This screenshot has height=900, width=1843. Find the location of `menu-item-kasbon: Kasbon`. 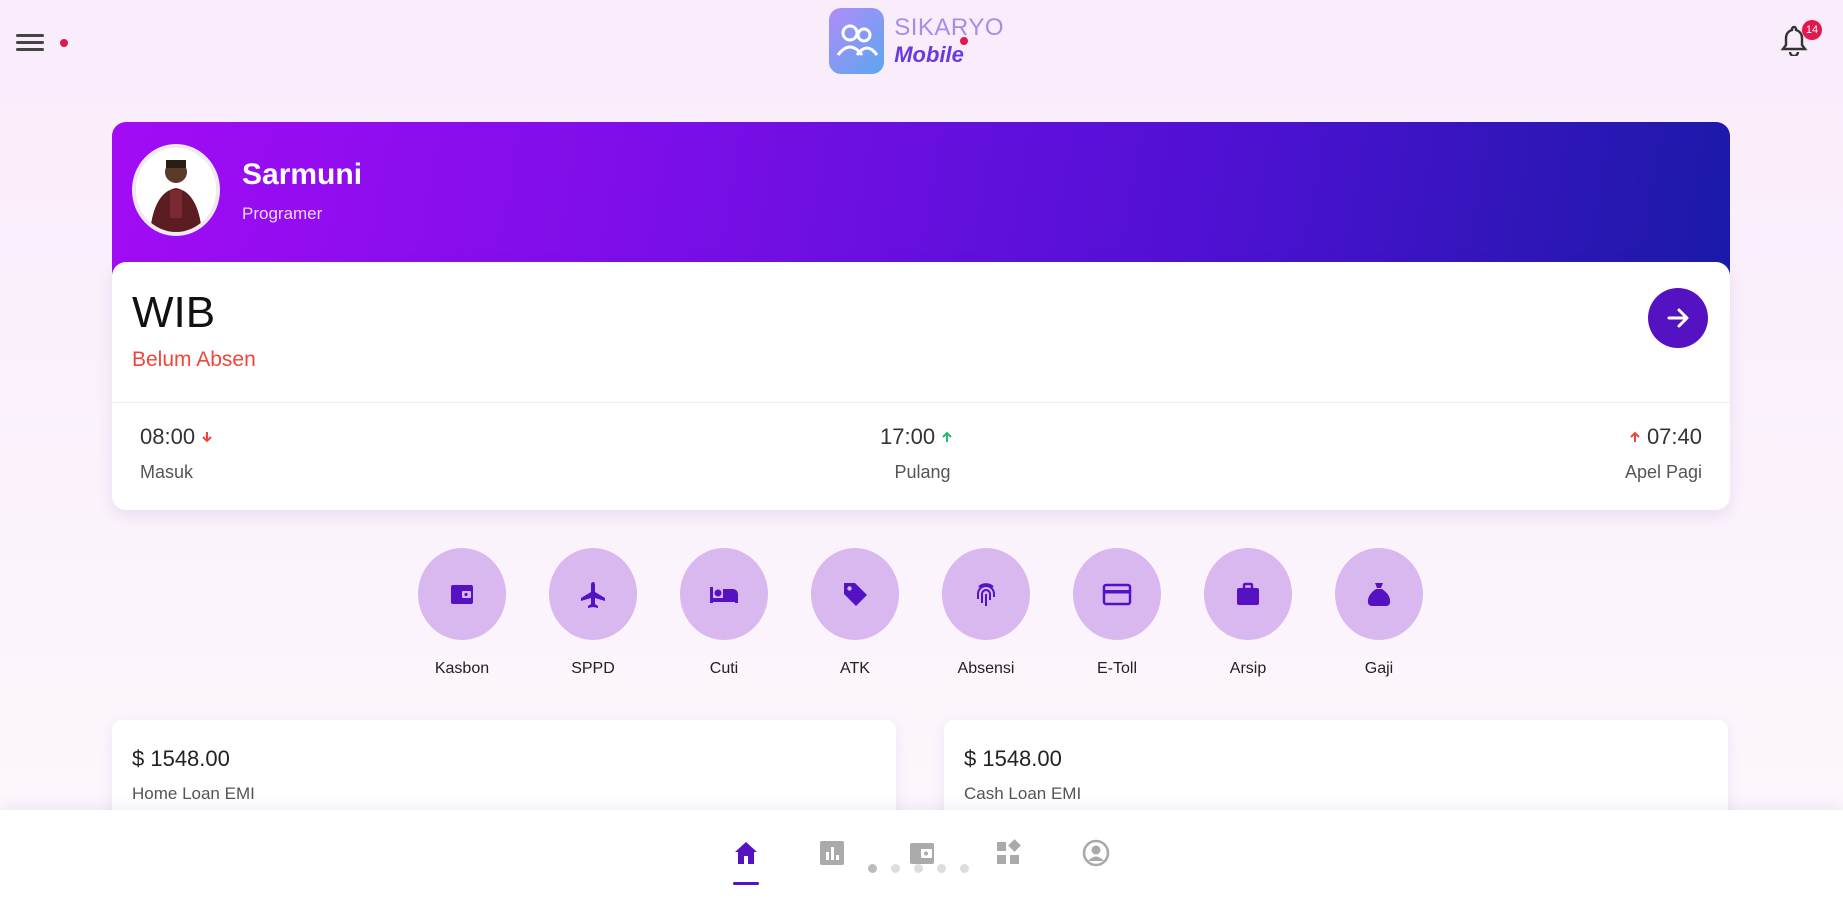

menu-item-kasbon: Kasbon is located at coordinates (462, 613).